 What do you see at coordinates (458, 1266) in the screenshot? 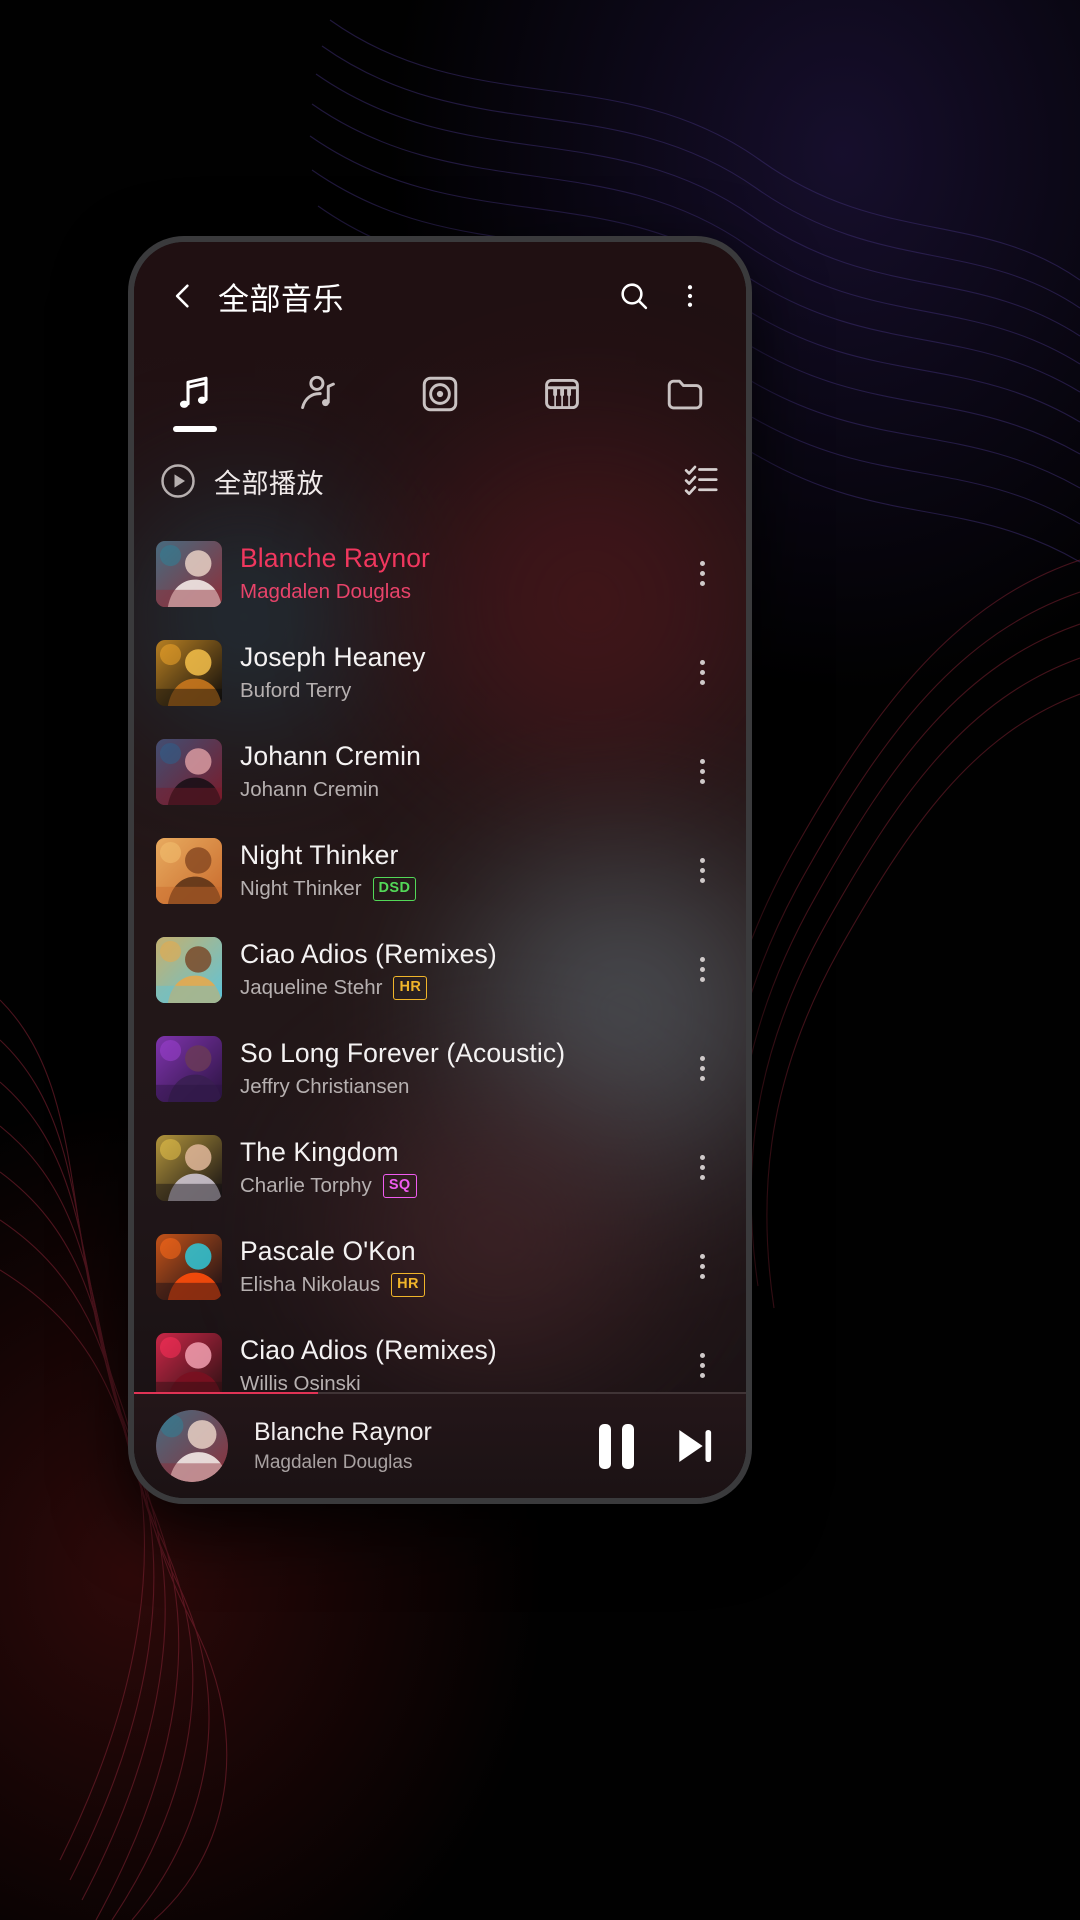
I see `song-text: Pascale O'Kon Elisha Nikolaus HR` at bounding box center [458, 1266].